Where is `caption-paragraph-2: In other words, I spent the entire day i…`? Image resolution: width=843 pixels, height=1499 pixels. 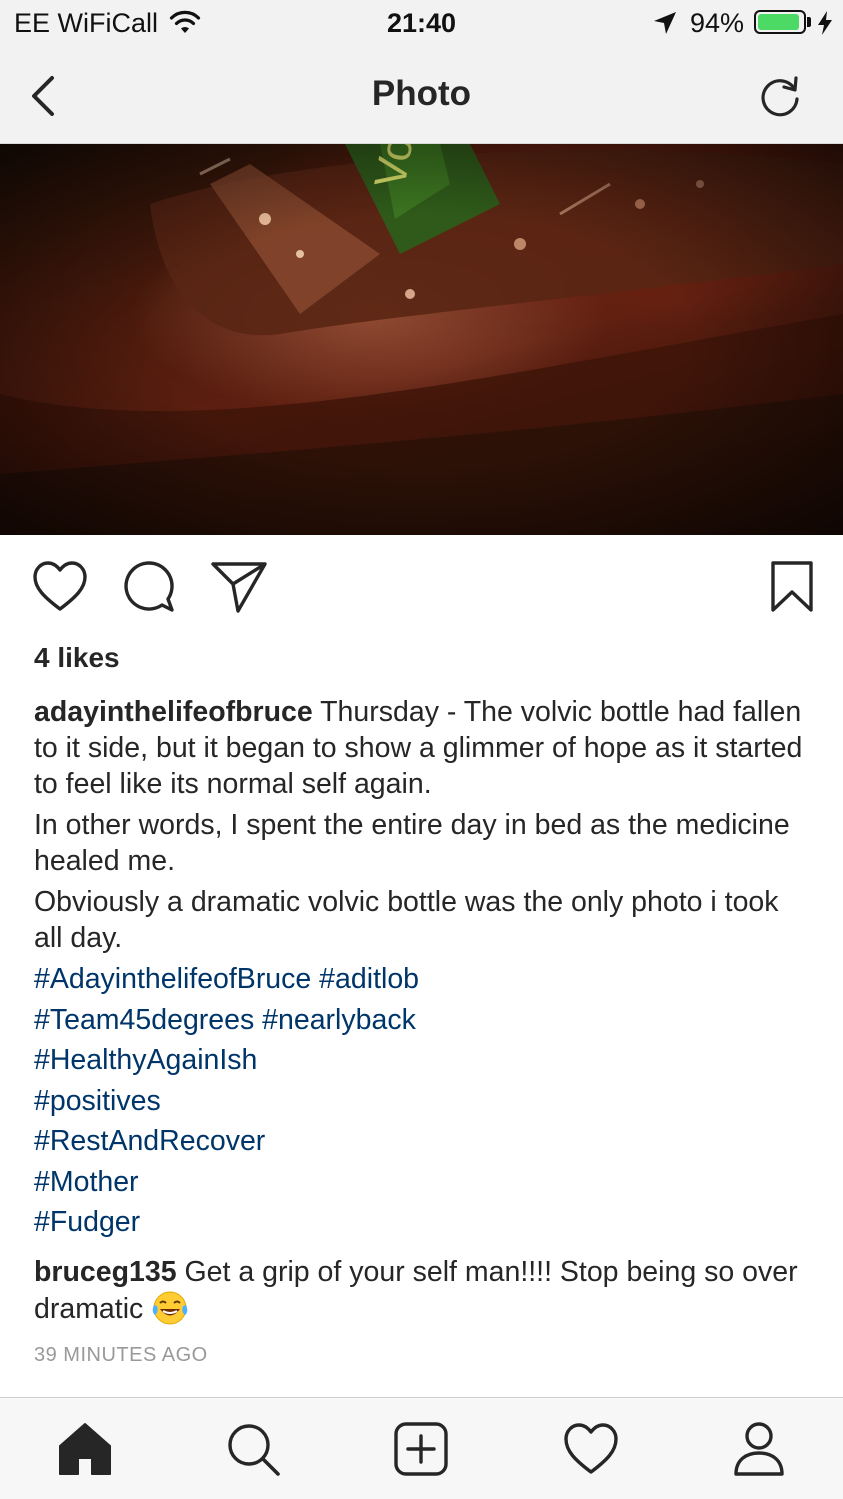
caption-paragraph-2: In other words, I spent the entire day i… is located at coordinates (412, 843).